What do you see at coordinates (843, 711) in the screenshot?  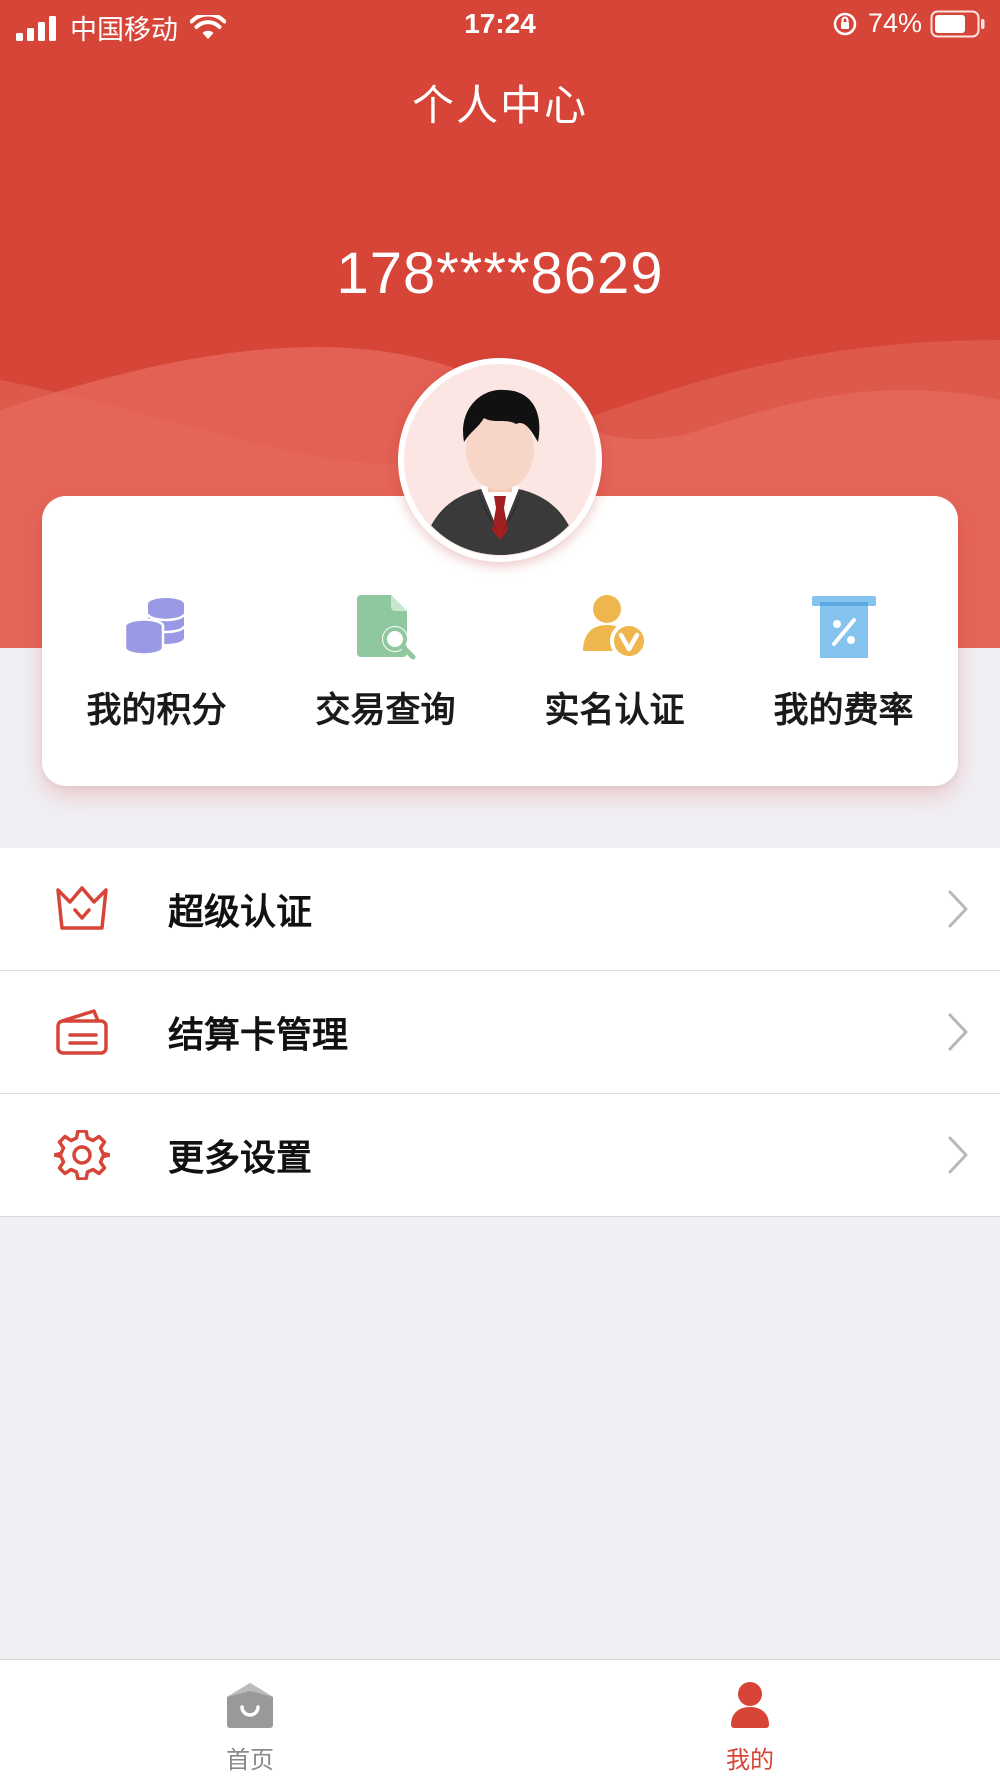 I see `quick-action-label: 我的费率` at bounding box center [843, 711].